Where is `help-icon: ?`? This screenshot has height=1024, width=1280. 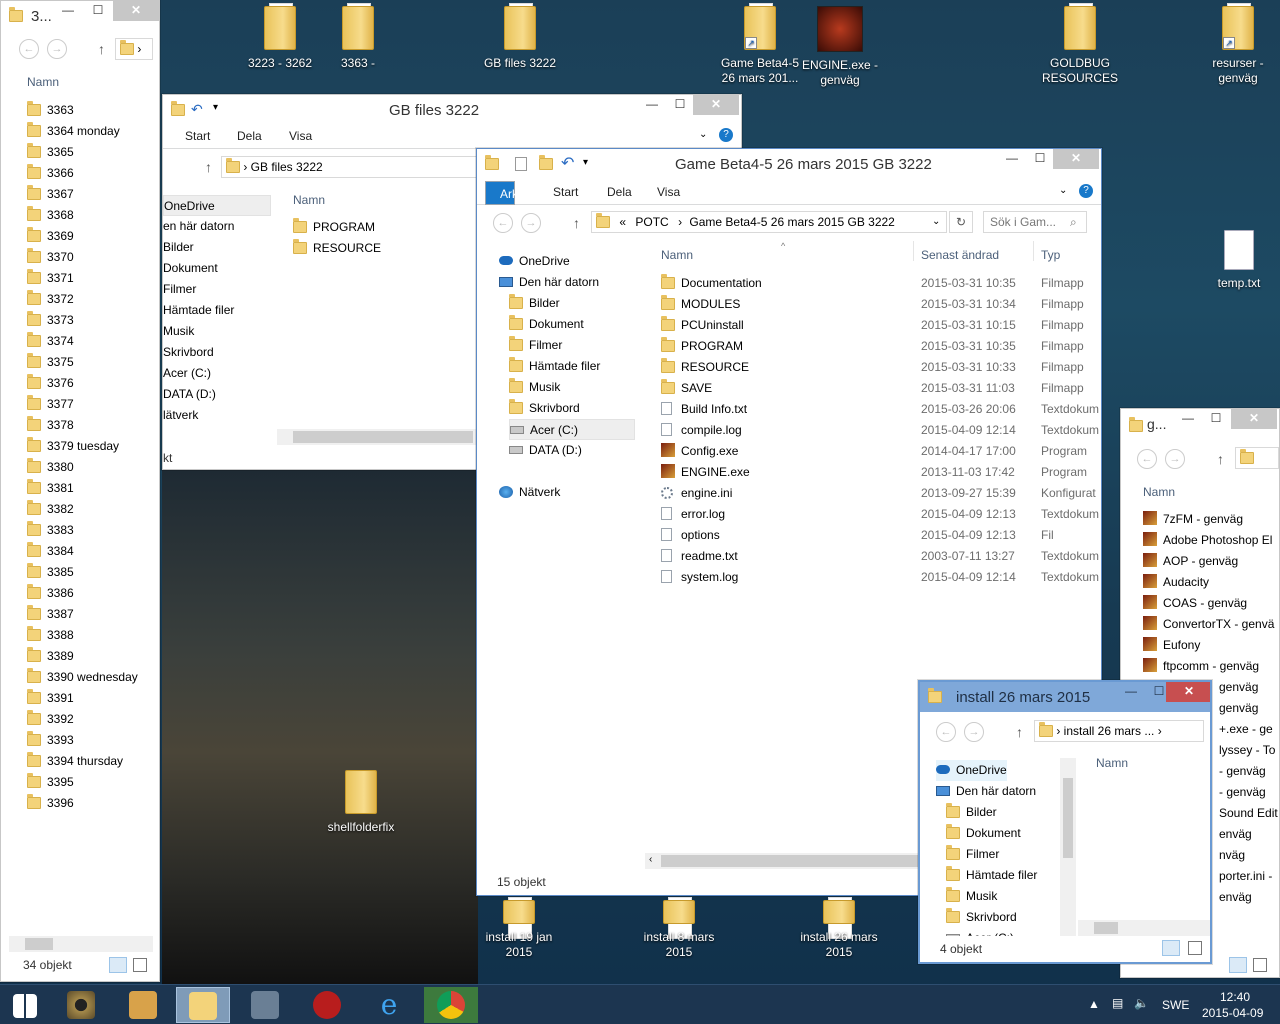 help-icon: ? is located at coordinates (1086, 191).